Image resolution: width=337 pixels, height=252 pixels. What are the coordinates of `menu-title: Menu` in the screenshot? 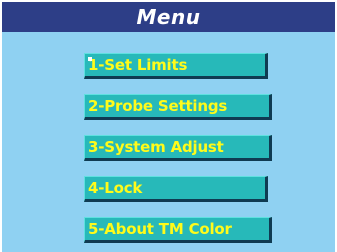 It's located at (168, 17).